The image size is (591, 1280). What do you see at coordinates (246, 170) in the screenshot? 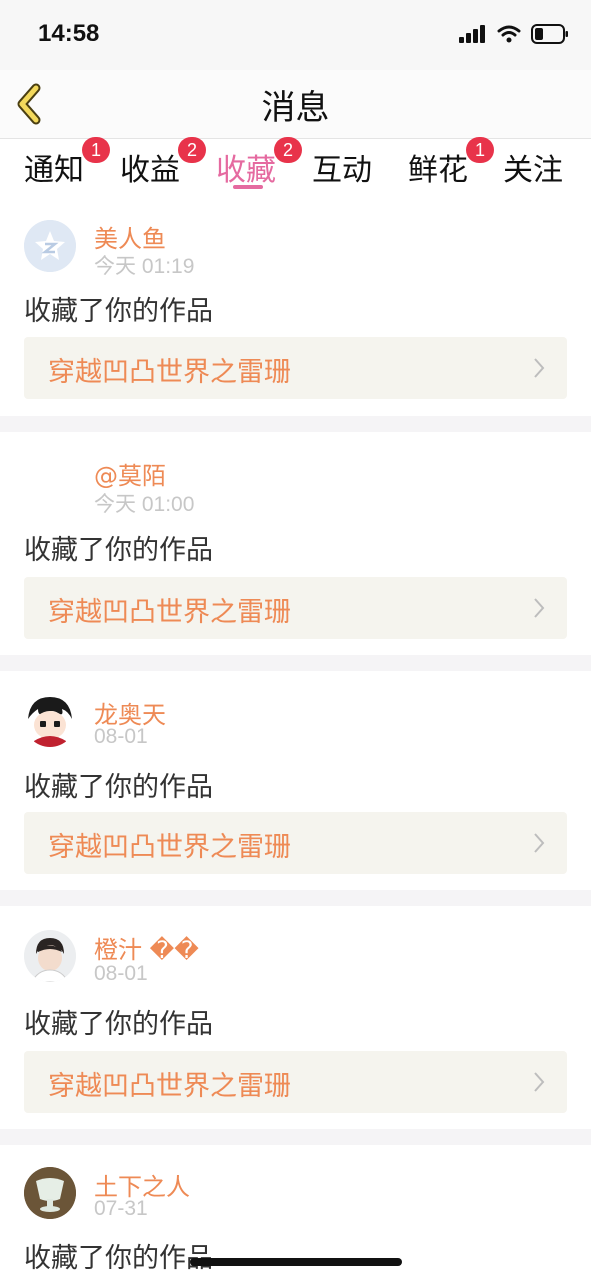
I see `tab-label: 收藏` at bounding box center [246, 170].